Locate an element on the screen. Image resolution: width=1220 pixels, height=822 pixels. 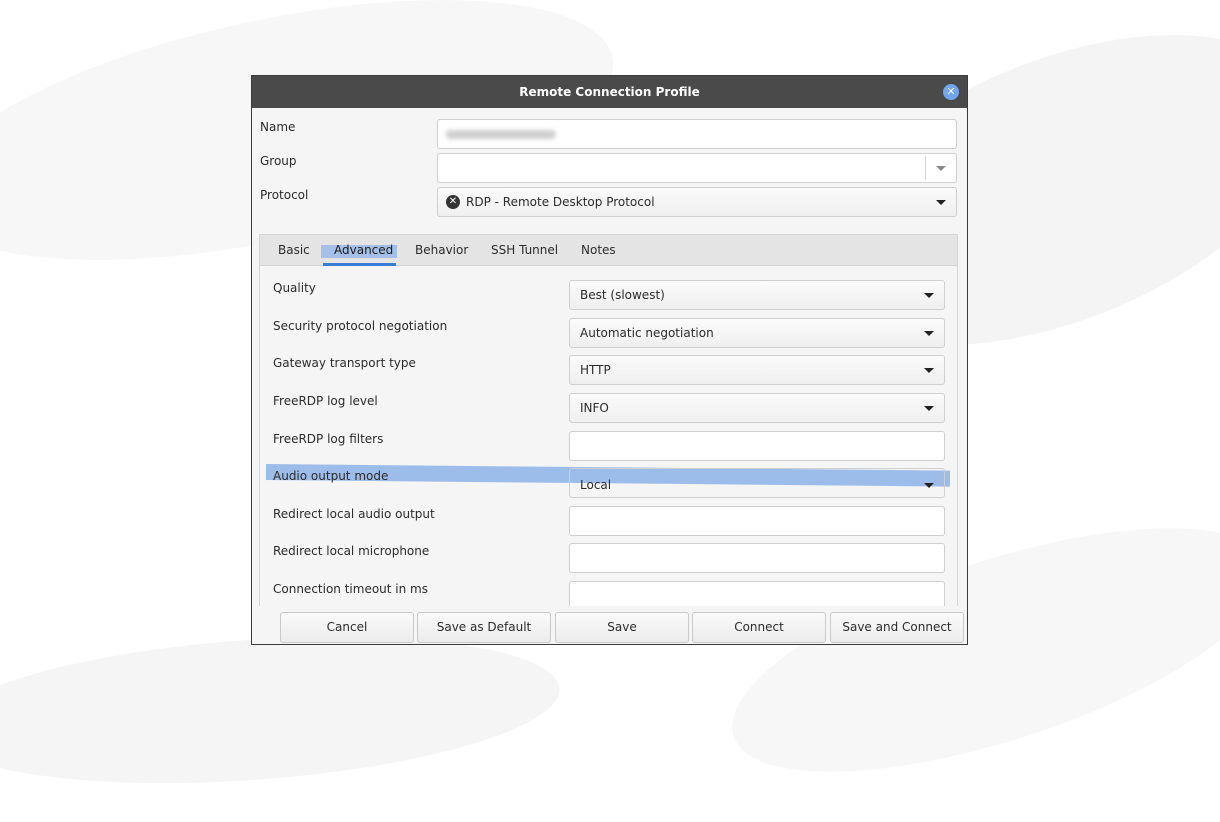
rdp-protocol-icon: ✕ is located at coordinates (453, 202).